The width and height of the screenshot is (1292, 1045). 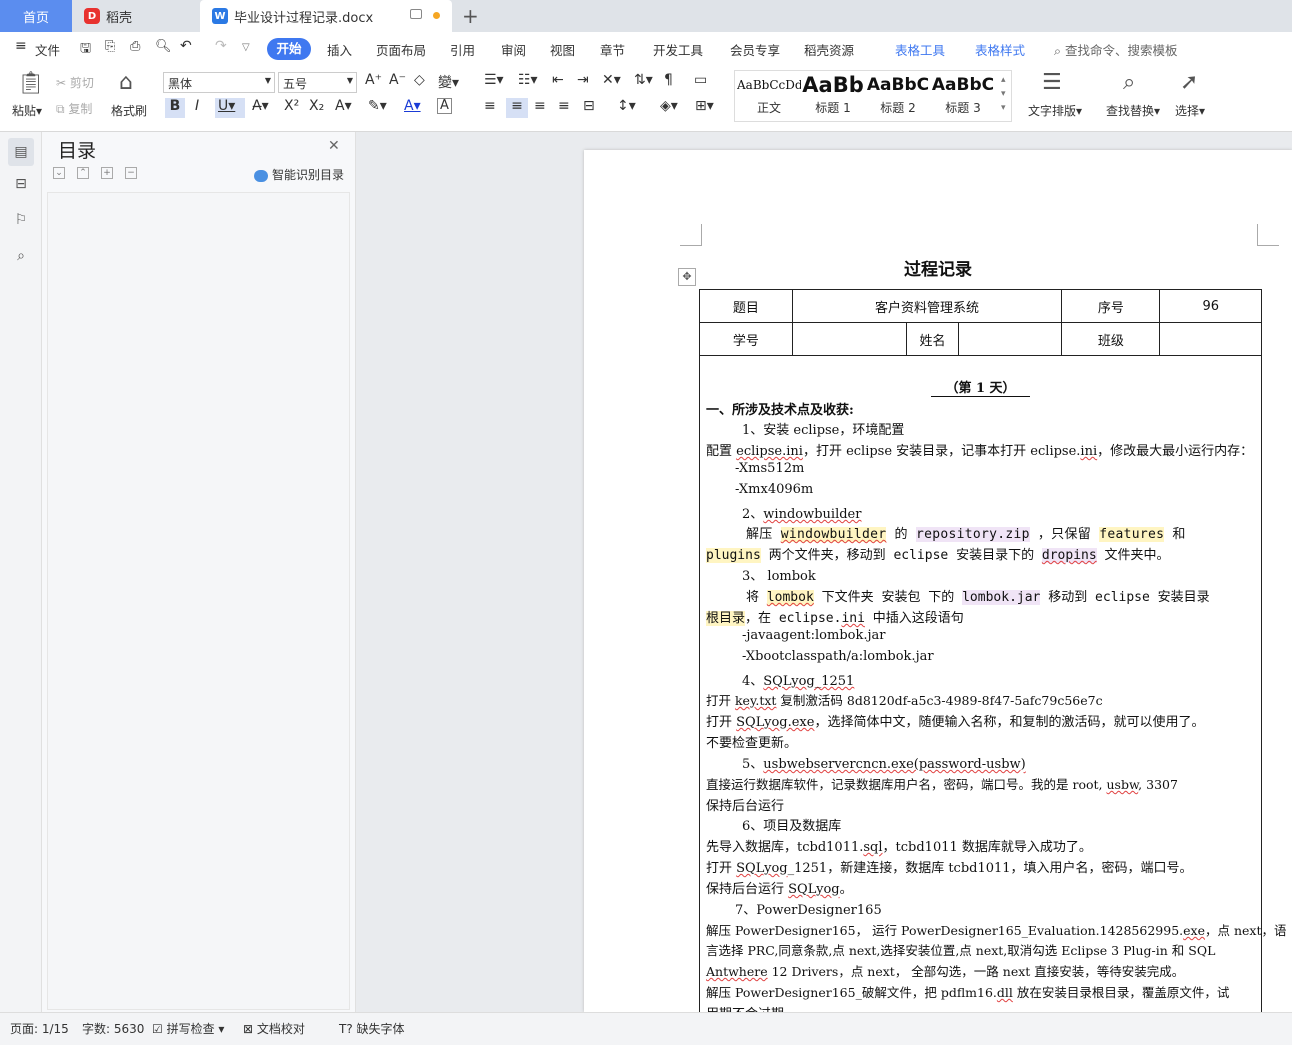 What do you see at coordinates (643, 80) in the screenshot?
I see `sort-icon: ⇅▾` at bounding box center [643, 80].